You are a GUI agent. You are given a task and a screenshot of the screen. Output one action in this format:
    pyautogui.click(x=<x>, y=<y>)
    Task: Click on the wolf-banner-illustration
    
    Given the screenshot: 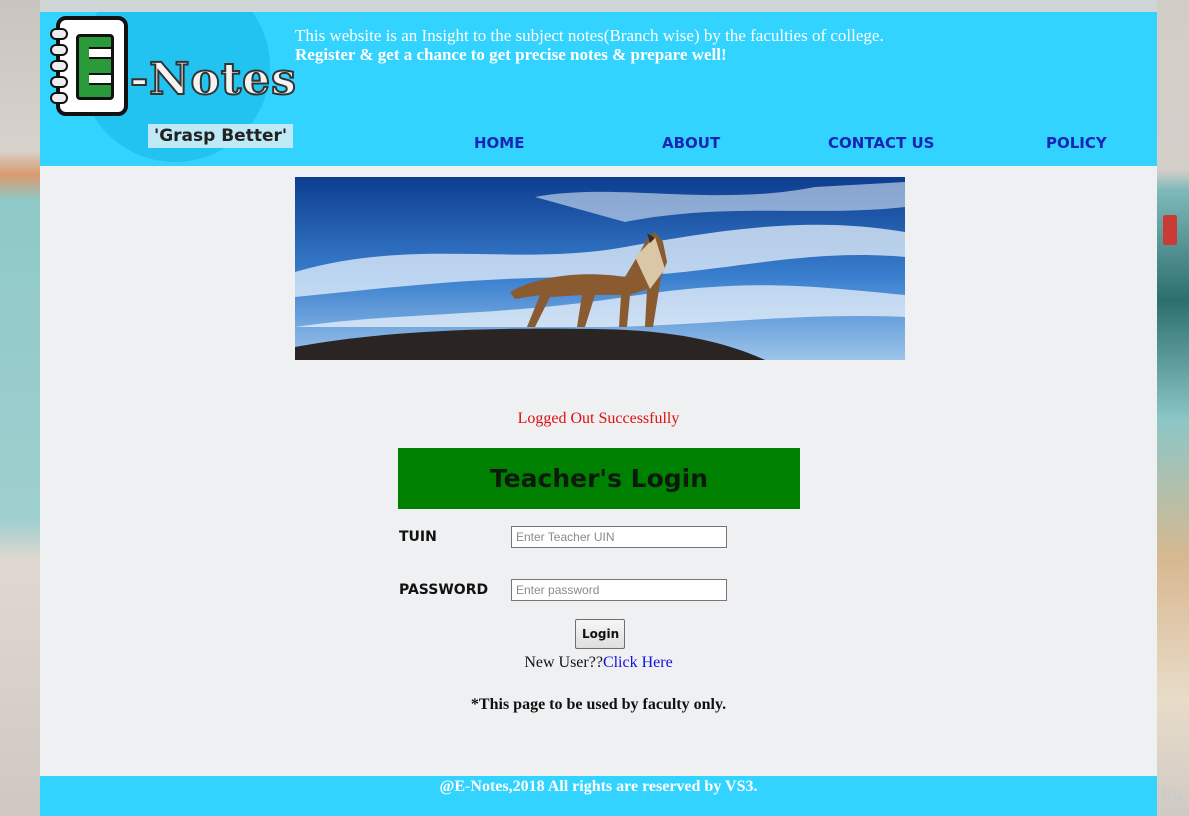 What is the action you would take?
    pyautogui.click(x=600, y=268)
    